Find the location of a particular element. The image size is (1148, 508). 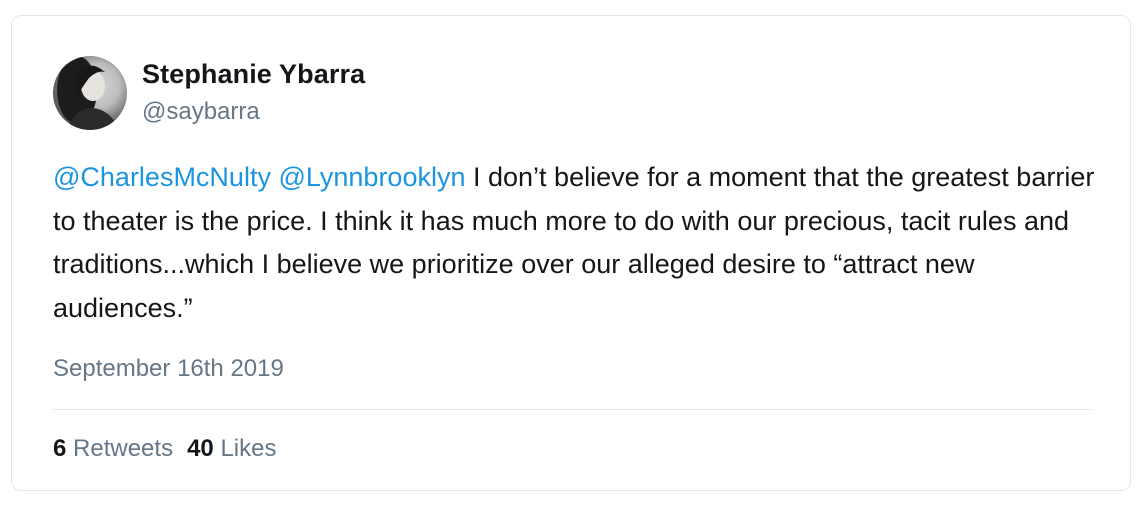

likes-stat: 40 Likes is located at coordinates (231, 448).